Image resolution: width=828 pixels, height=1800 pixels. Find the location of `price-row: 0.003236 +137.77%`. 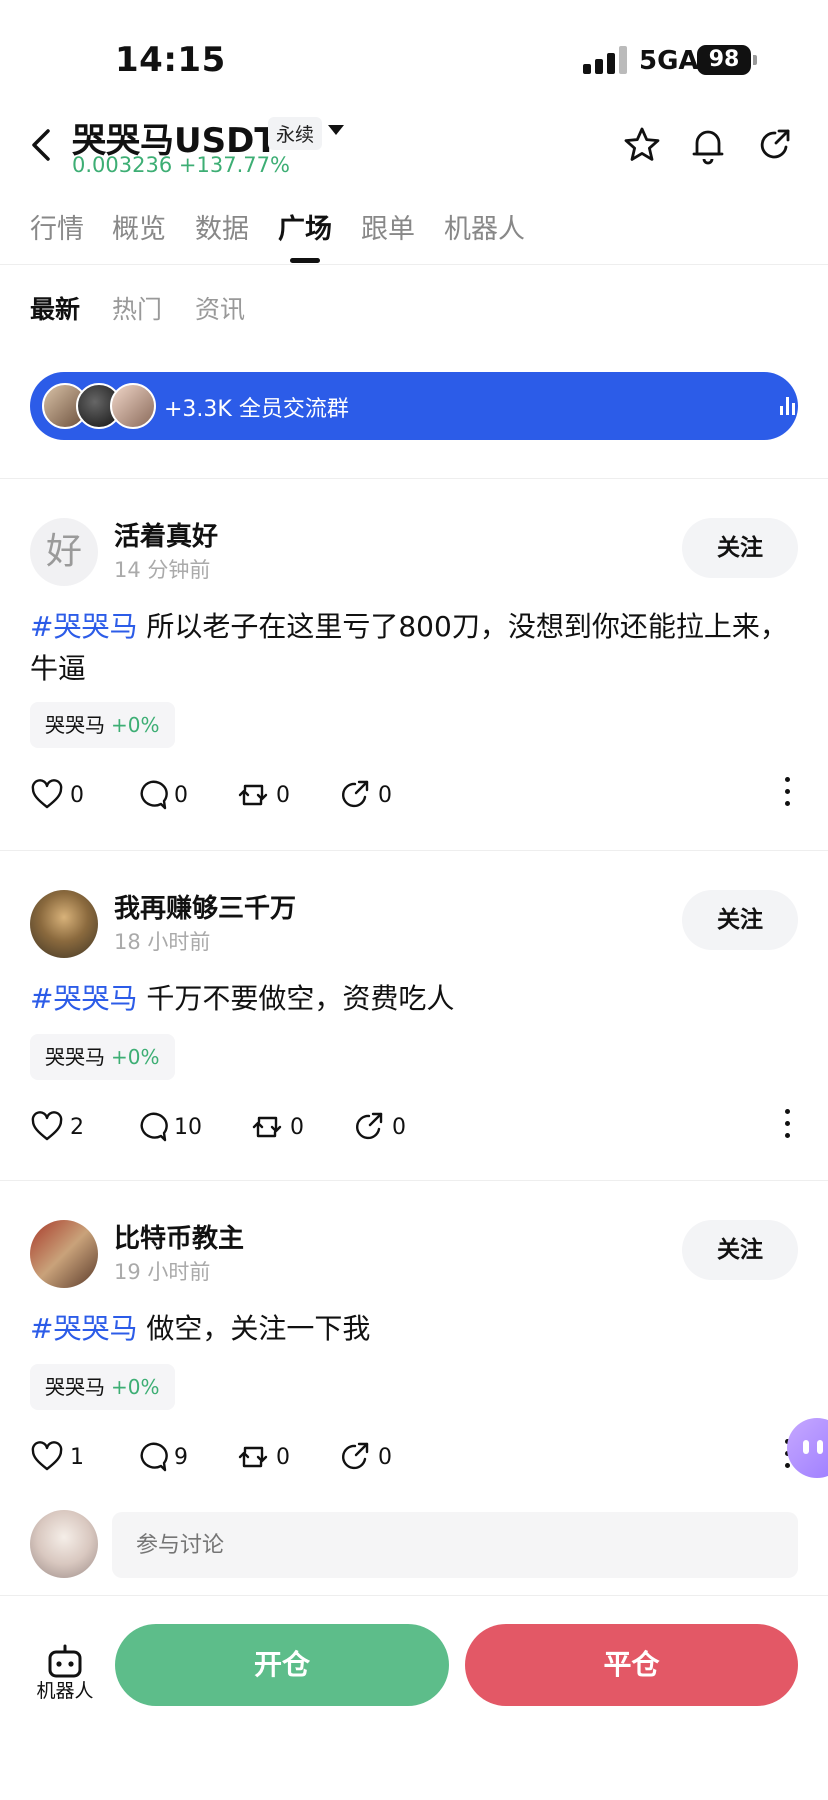

price-row: 0.003236 +137.77% is located at coordinates (181, 165).